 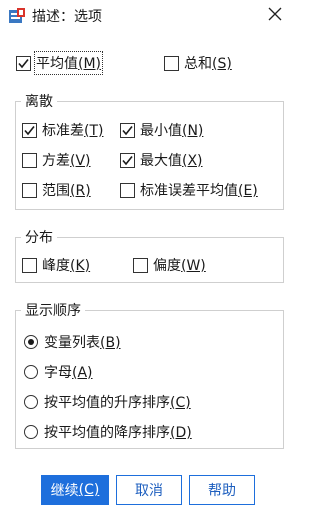 I want to click on maximum-label: 最大值(X), so click(x=171, y=161).